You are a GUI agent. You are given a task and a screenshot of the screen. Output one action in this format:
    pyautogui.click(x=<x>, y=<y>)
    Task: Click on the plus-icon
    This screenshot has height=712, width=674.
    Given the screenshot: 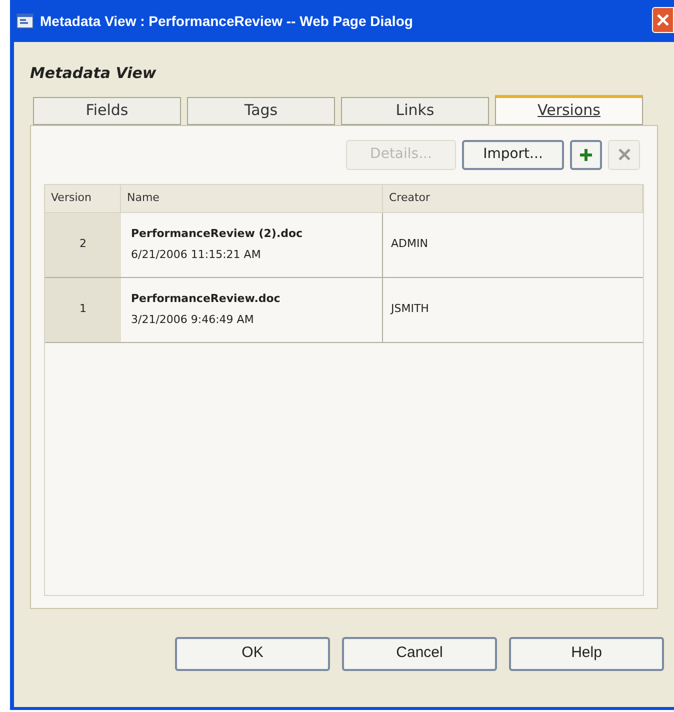 What is the action you would take?
    pyautogui.click(x=586, y=155)
    